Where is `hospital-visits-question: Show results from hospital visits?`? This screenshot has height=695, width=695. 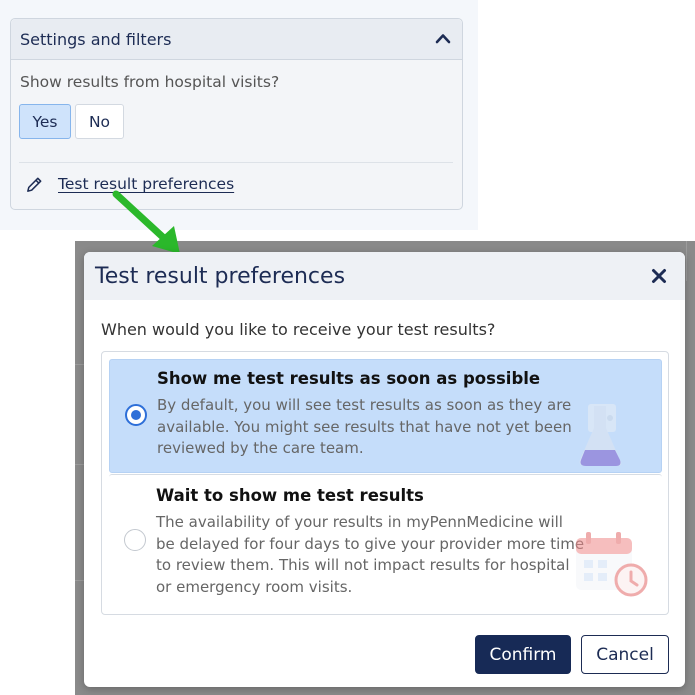 hospital-visits-question: Show results from hospital visits? is located at coordinates (150, 82).